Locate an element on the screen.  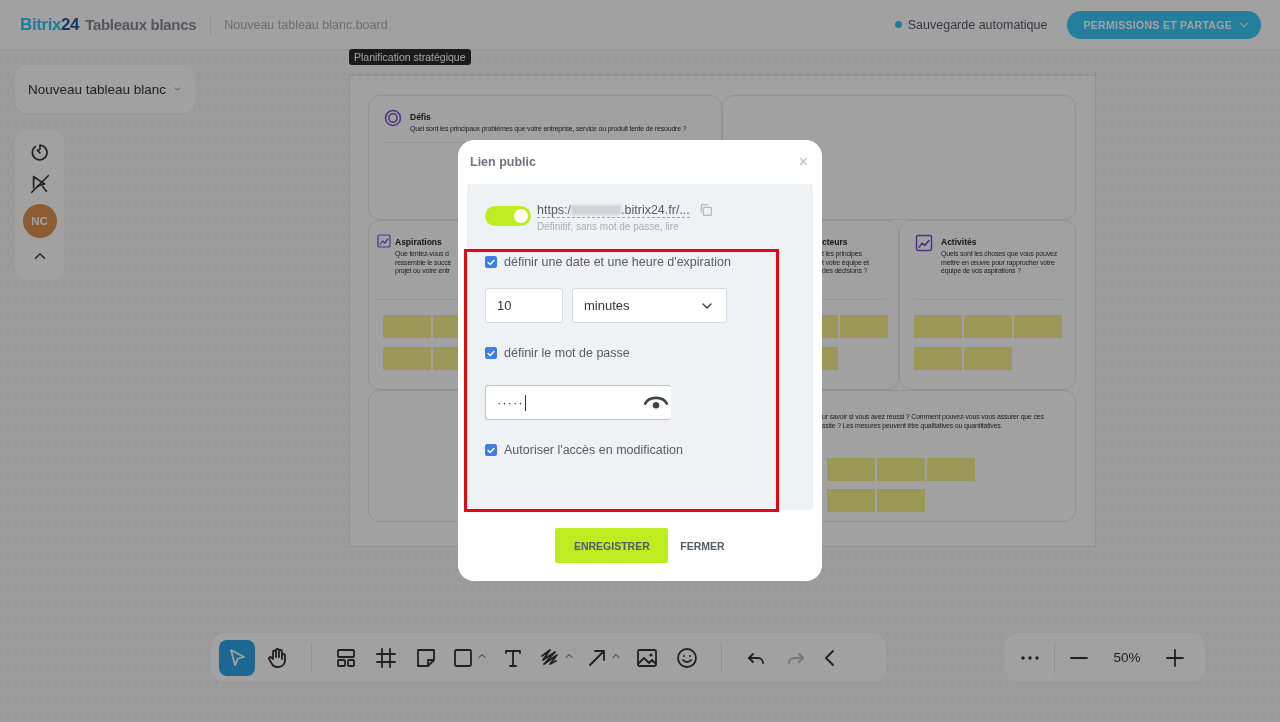
unit-dropdown: minutes is located at coordinates (649, 305).